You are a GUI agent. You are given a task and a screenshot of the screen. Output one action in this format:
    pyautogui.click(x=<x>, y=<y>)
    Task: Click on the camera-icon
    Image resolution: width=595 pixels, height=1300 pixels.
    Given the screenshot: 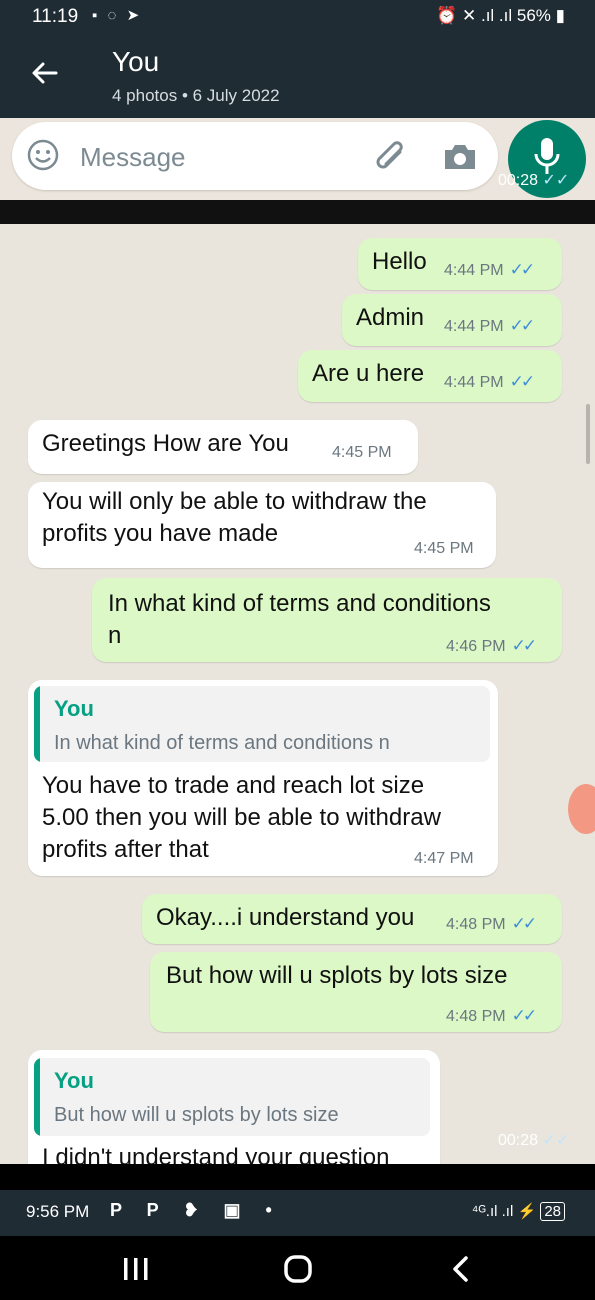 What is the action you would take?
    pyautogui.click(x=460, y=157)
    